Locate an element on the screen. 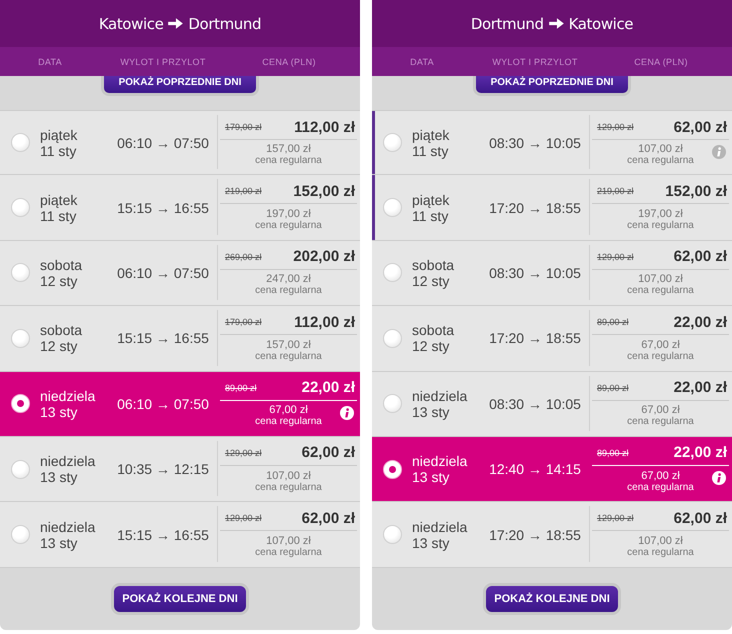 The image size is (732, 634). flight-row: piątek 11 sty 15:15 → 16:55 219,00 zł 152,00 zł 197,00 zł cena regularna is located at coordinates (180, 208).